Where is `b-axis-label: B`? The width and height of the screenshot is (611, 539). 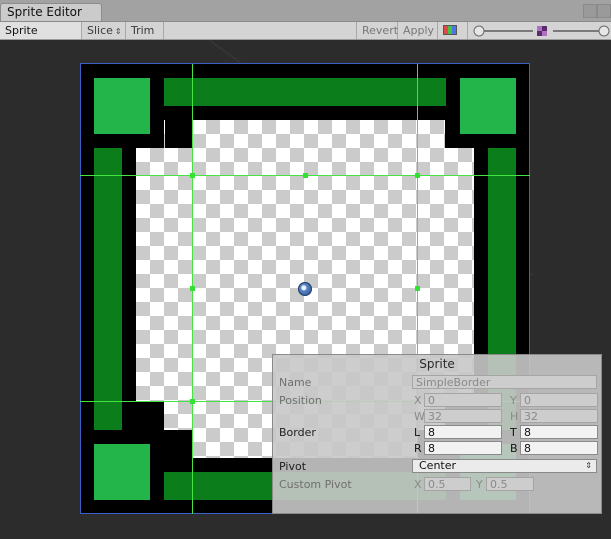 b-axis-label: B is located at coordinates (514, 448).